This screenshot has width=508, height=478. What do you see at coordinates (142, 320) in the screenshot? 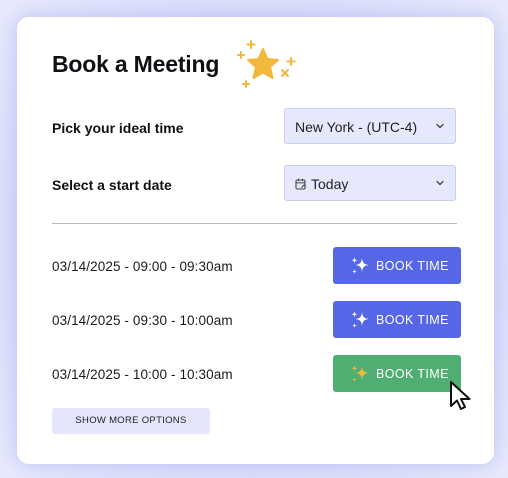
I see `time-slot-label: 03/14/2025 - 09:30 - 10:00am` at bounding box center [142, 320].